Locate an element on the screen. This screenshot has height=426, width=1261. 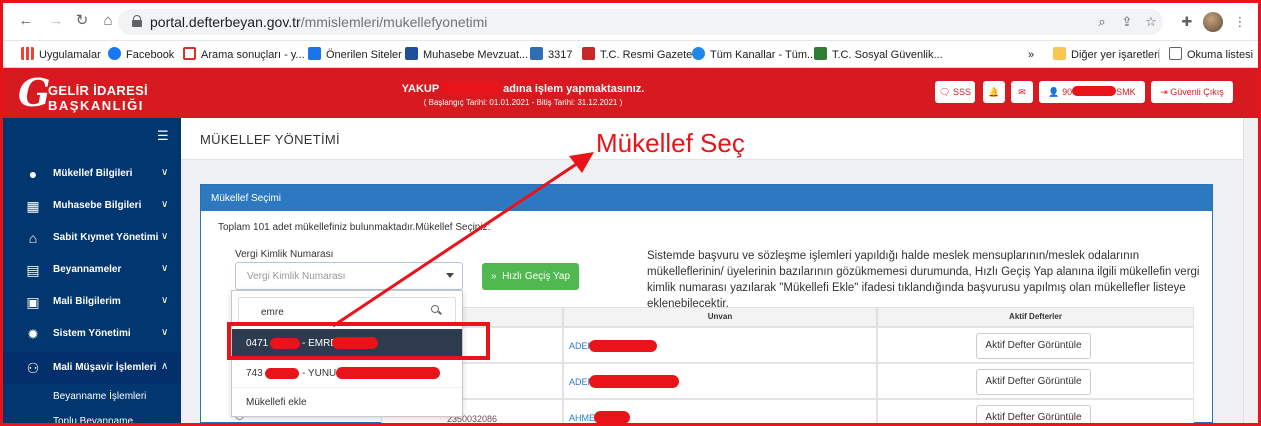
bookmark-3317: 3317 is located at coordinates (551, 55).